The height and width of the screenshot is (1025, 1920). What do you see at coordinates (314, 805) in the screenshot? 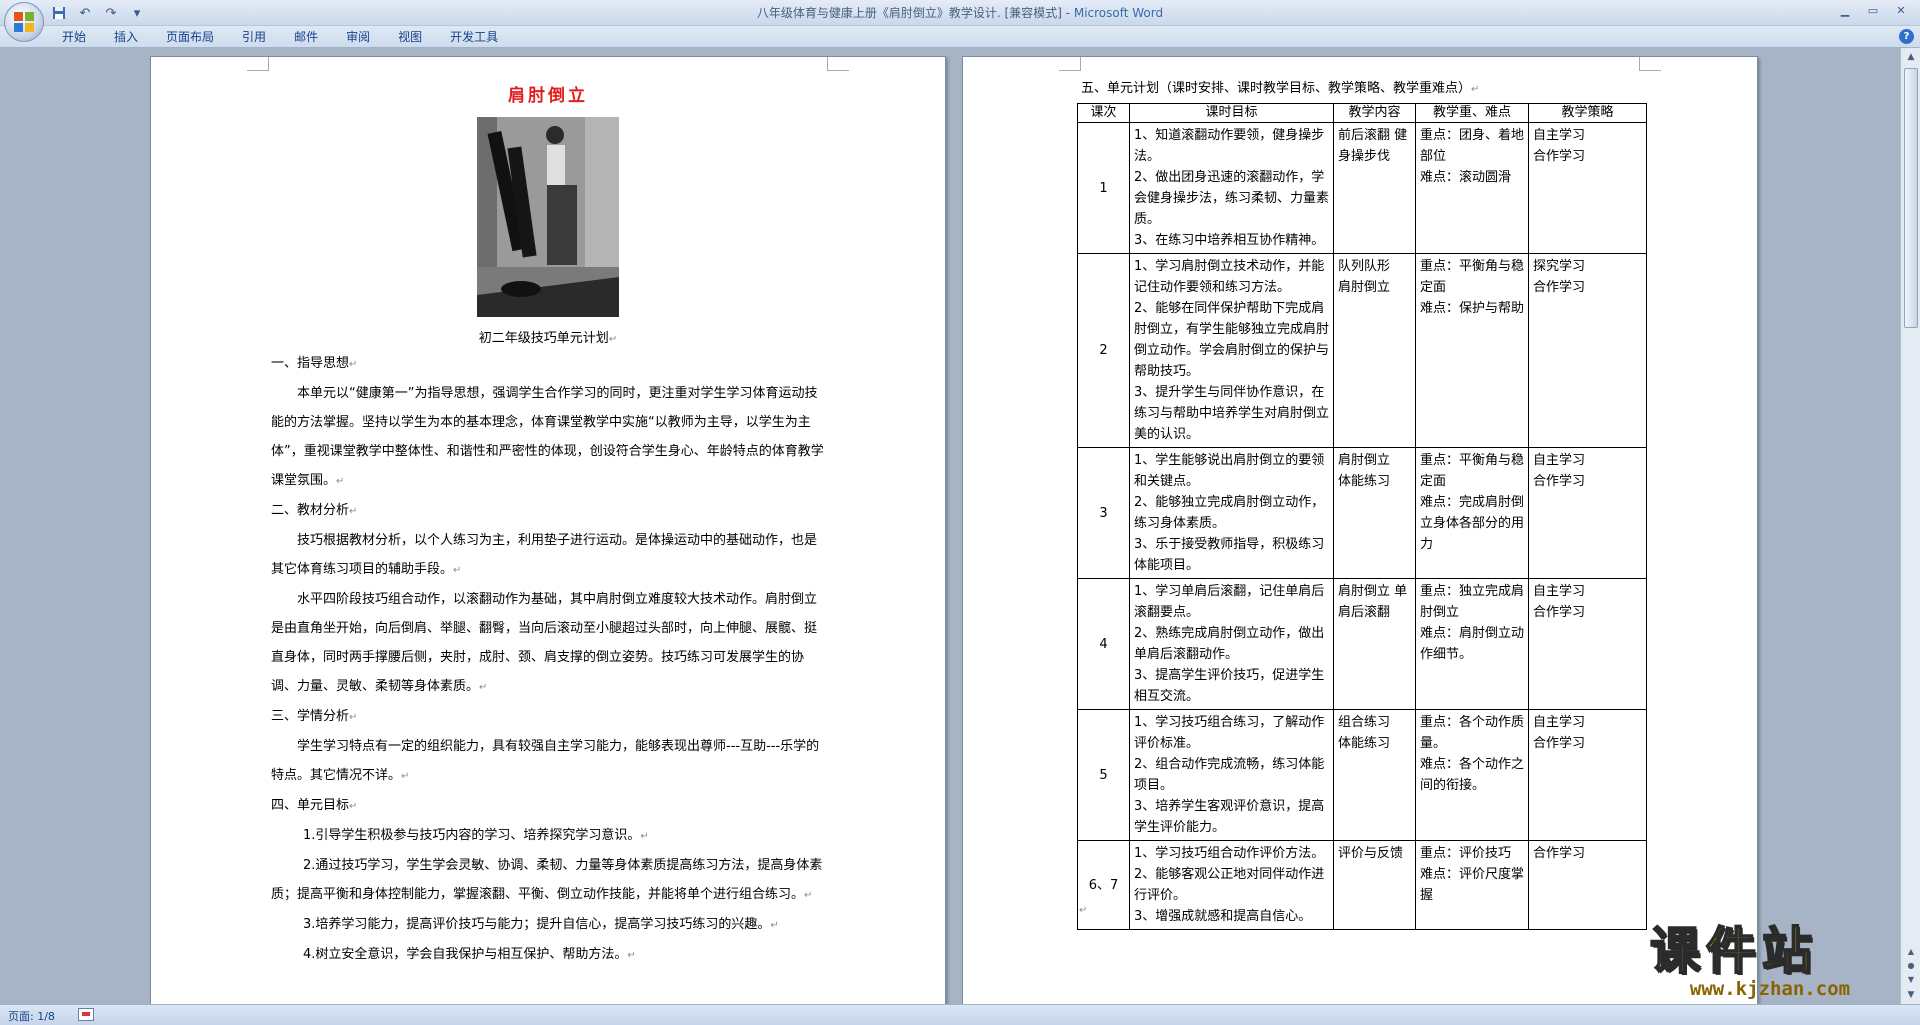
I see `section-heading: 四、单元目标↵` at bounding box center [314, 805].